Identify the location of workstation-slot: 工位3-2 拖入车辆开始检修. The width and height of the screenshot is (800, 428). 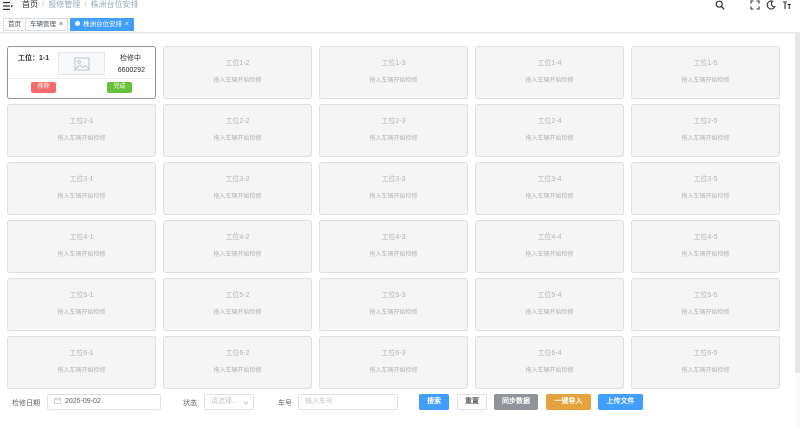
(237, 188).